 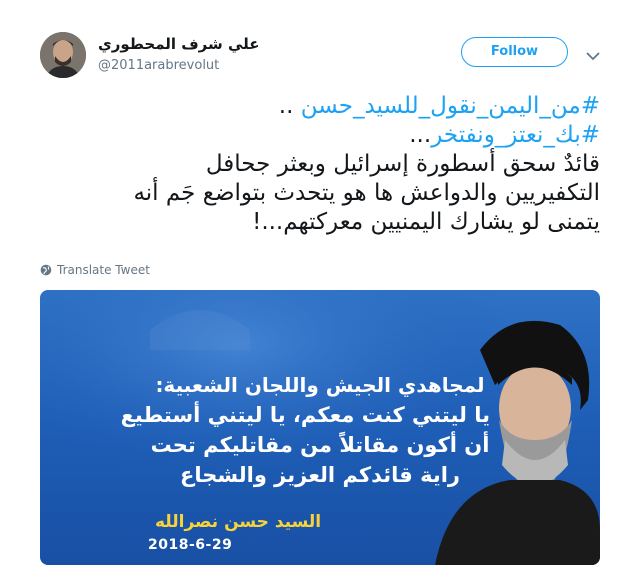 I want to click on tweet-body-line: قائدٌ سحق أسطورة إسرائيل وبعثر جحافل, so click(x=402, y=164).